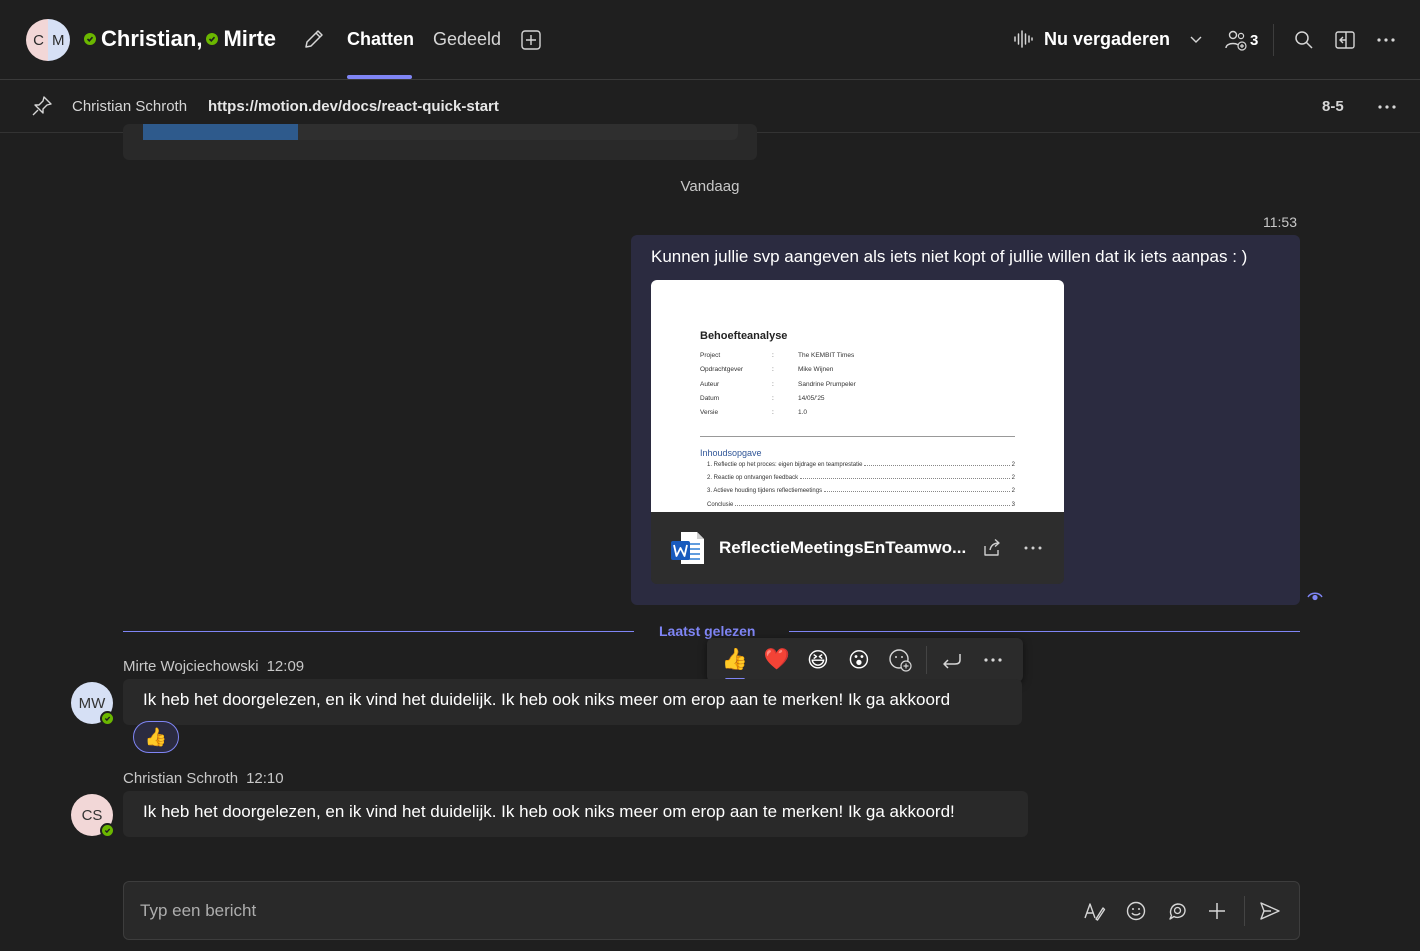  I want to click on avatar: CS, so click(93, 816).